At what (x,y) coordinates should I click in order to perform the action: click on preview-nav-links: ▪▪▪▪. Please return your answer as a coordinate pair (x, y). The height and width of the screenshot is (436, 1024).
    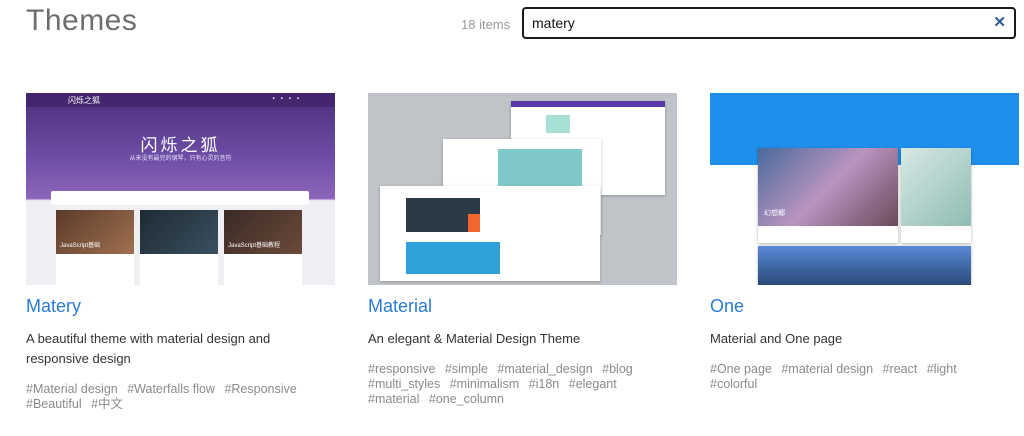
    Looking at the image, I should click on (288, 99).